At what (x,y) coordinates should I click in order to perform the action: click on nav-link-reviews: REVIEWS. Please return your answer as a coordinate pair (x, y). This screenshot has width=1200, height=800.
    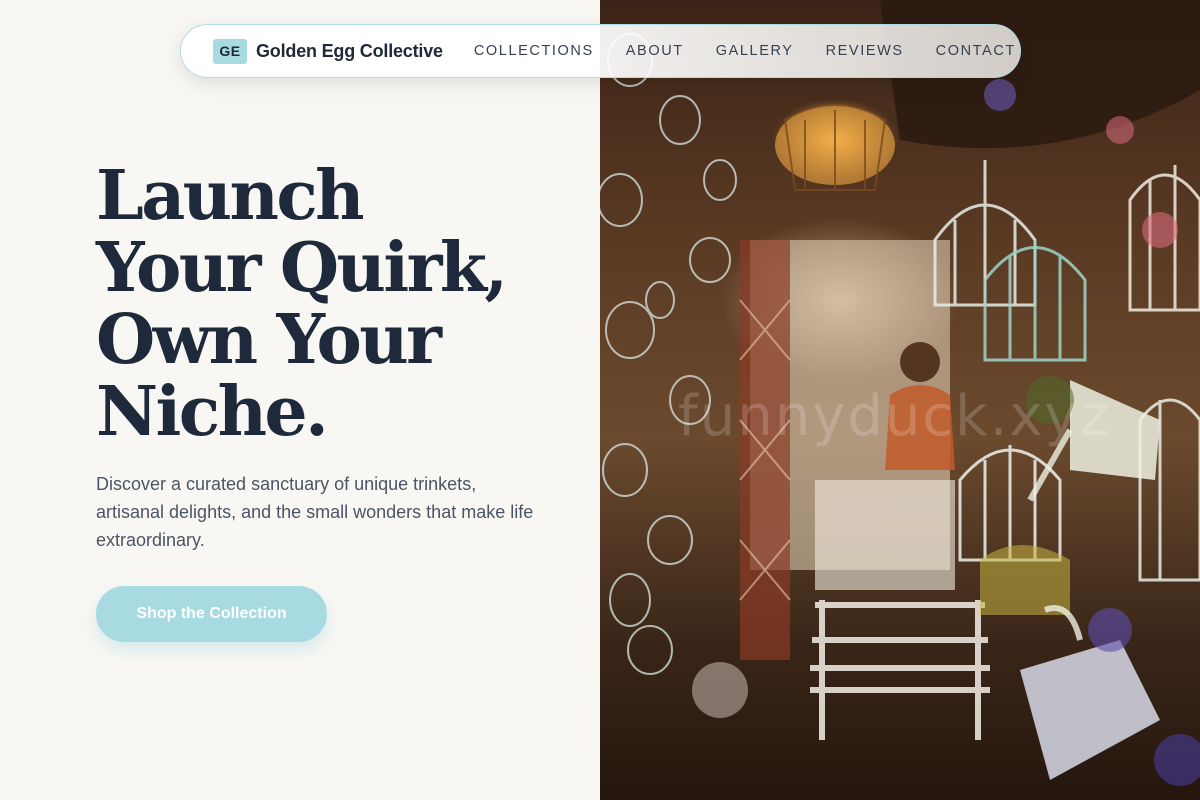
    Looking at the image, I should click on (865, 51).